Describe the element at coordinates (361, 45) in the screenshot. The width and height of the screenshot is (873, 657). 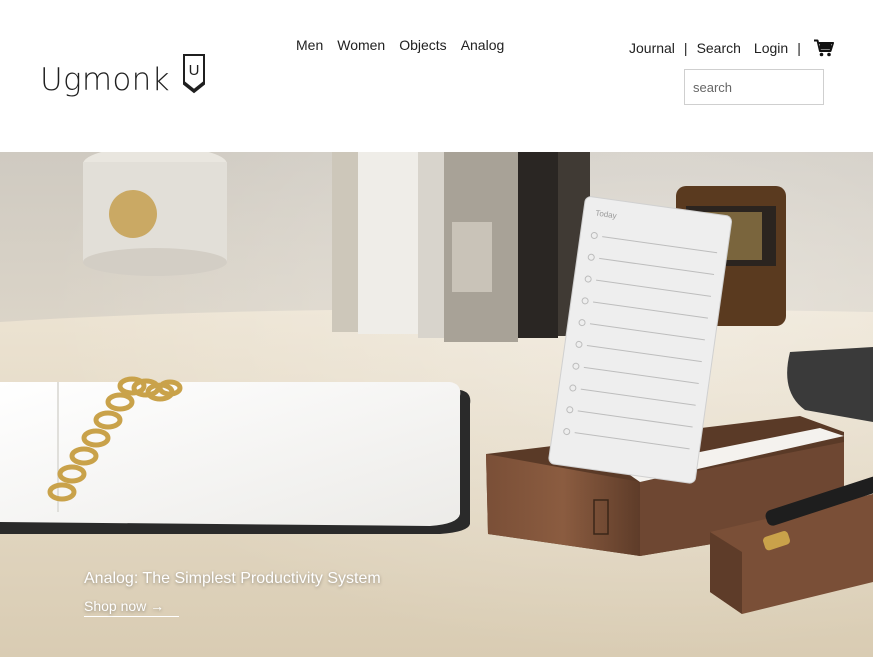
I see `nav-women: Women` at that location.